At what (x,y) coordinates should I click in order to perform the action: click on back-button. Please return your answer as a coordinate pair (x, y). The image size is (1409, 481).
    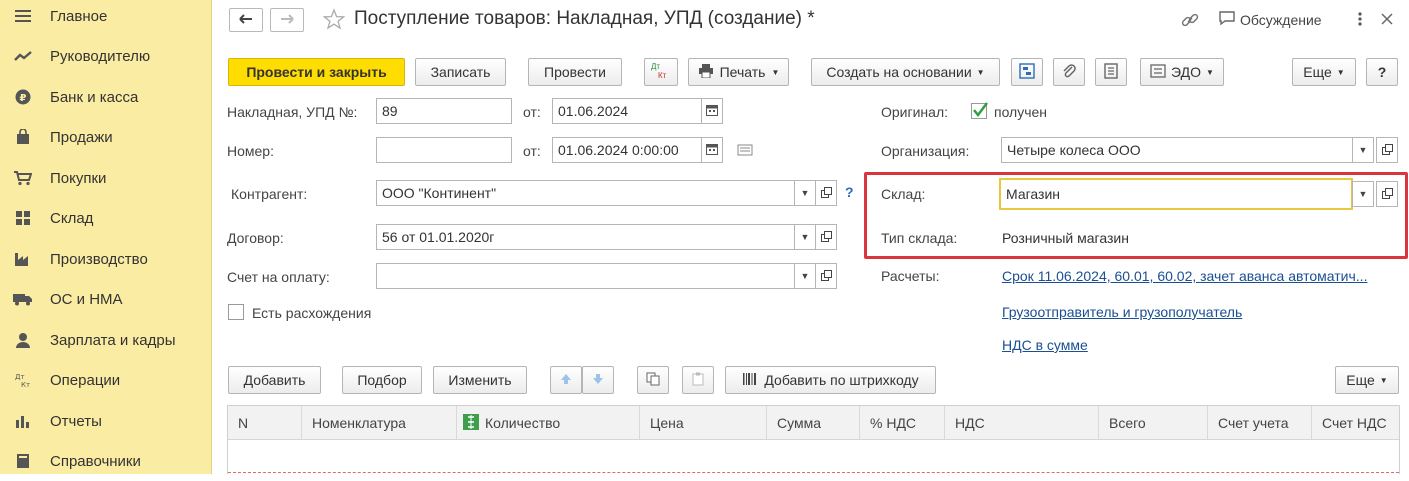
    Looking at the image, I should click on (246, 20).